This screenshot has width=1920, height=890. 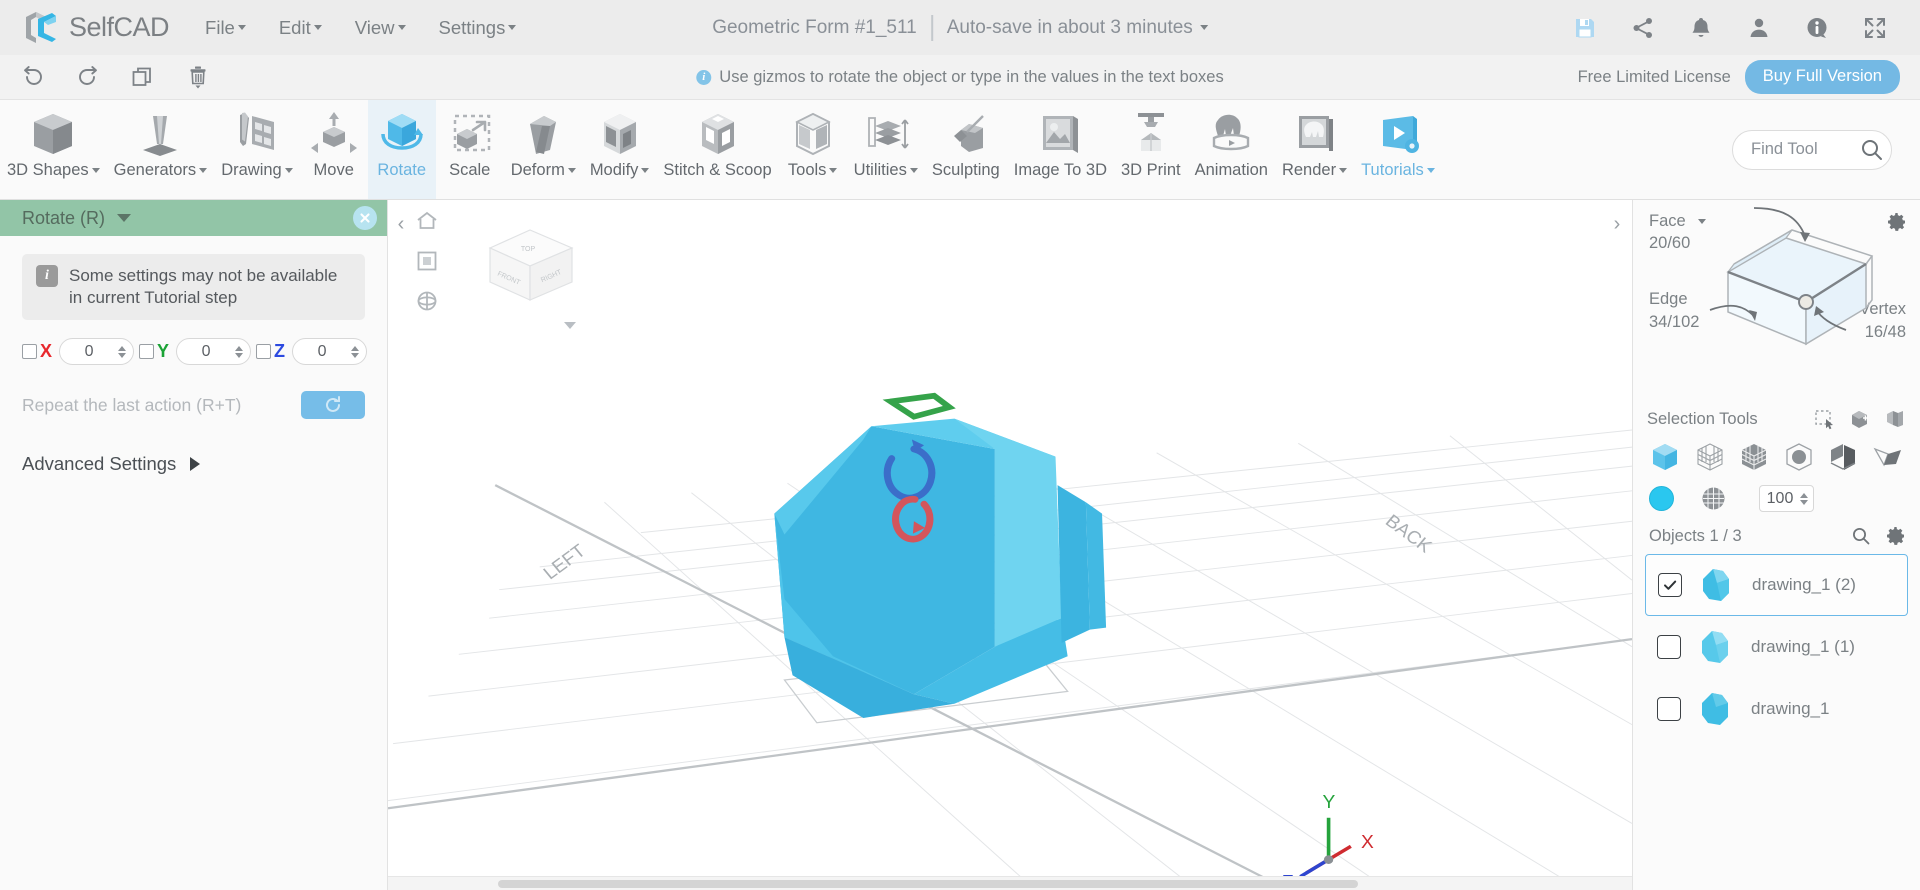 I want to click on axis-x-stepper: 0, so click(x=97, y=352).